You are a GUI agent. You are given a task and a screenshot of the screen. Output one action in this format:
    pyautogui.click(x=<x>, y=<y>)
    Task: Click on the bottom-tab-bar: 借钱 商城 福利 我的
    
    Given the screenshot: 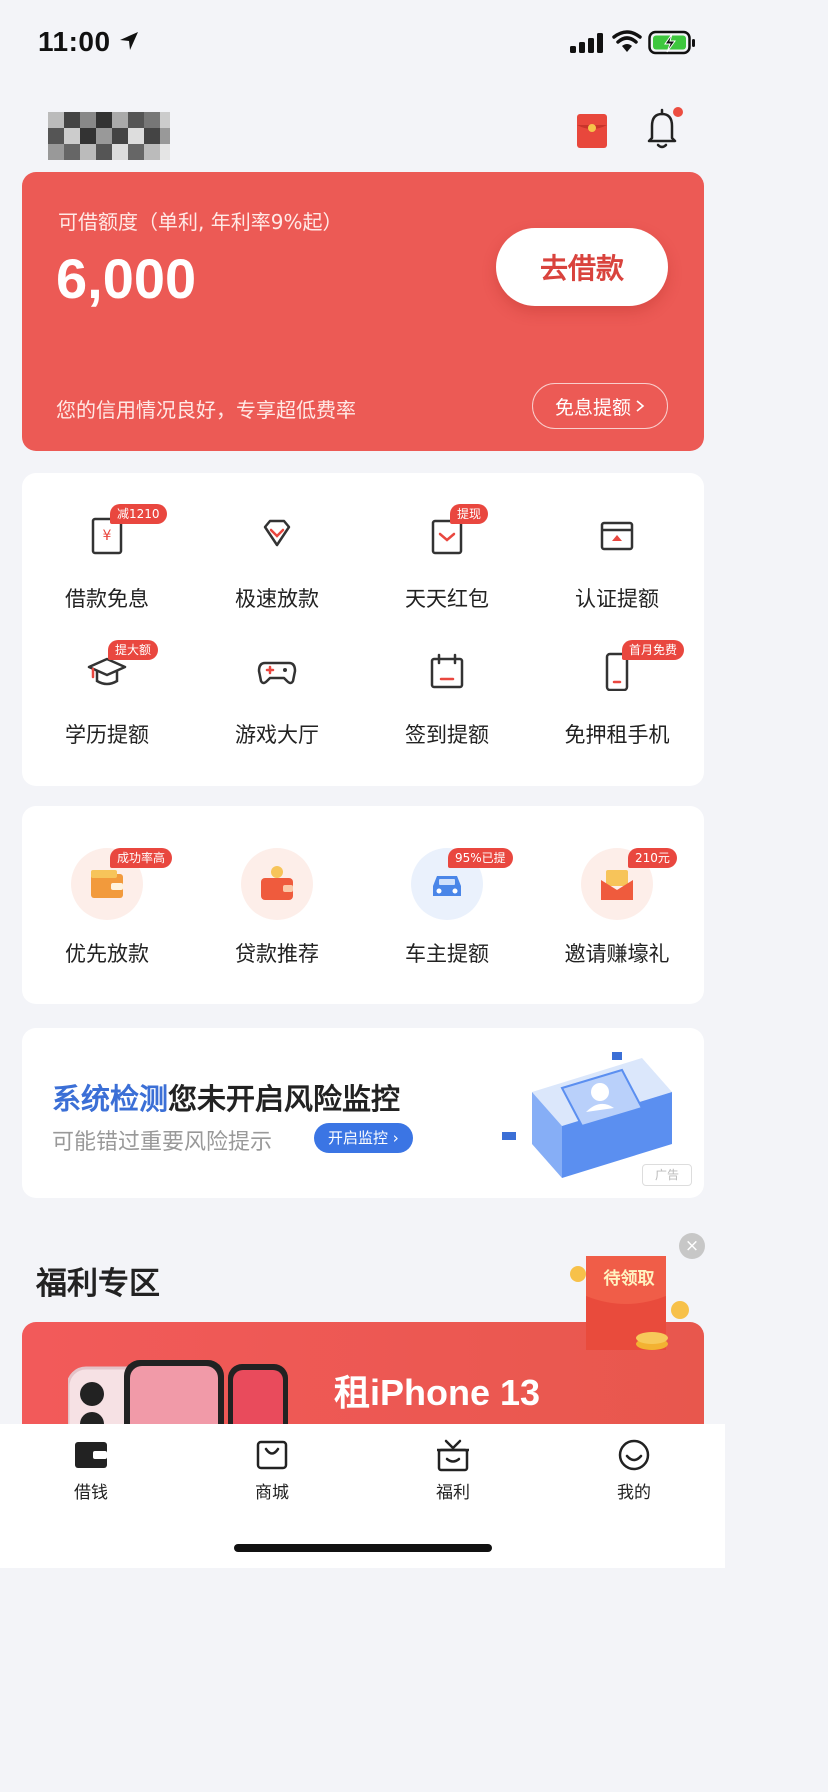 What is the action you would take?
    pyautogui.click(x=362, y=1496)
    